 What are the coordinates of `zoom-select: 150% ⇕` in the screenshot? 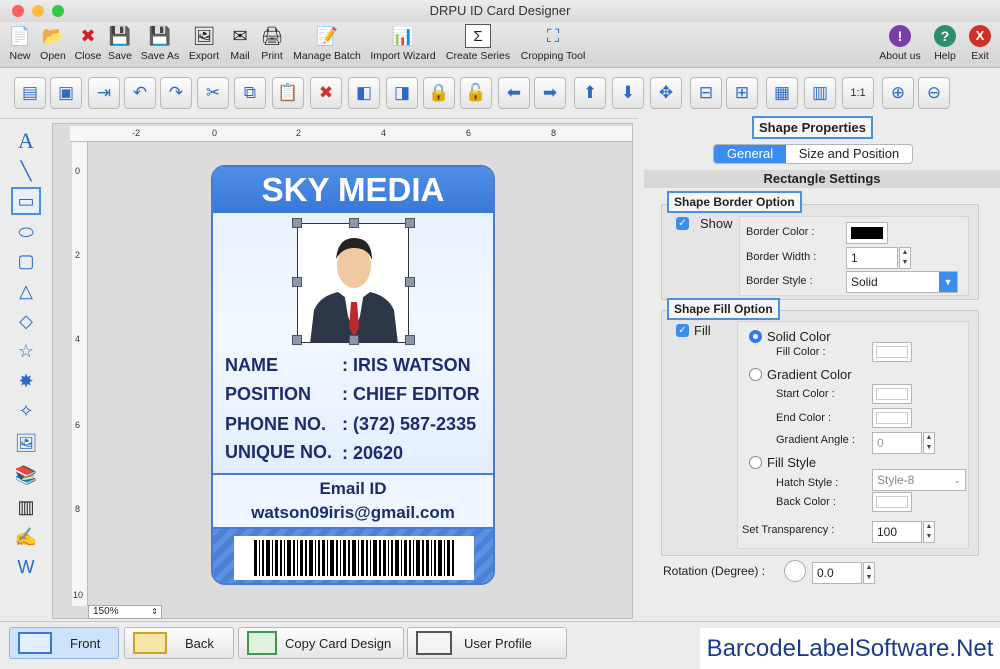 It's located at (125, 612).